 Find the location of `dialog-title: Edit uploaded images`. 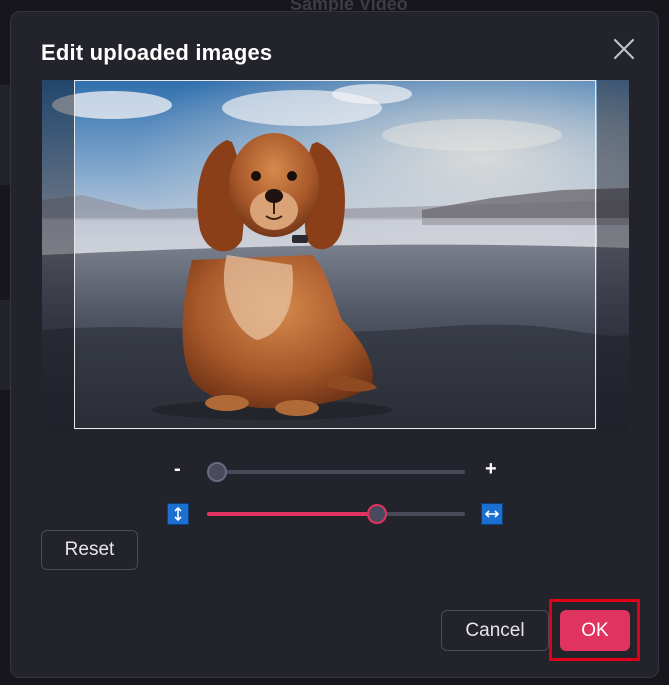

dialog-title: Edit uploaded images is located at coordinates (157, 52).